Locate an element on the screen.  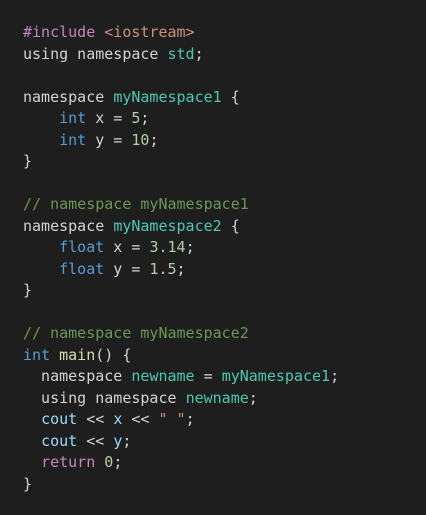
code-line-15: // namespace myNamespace2 is located at coordinates (224, 334).